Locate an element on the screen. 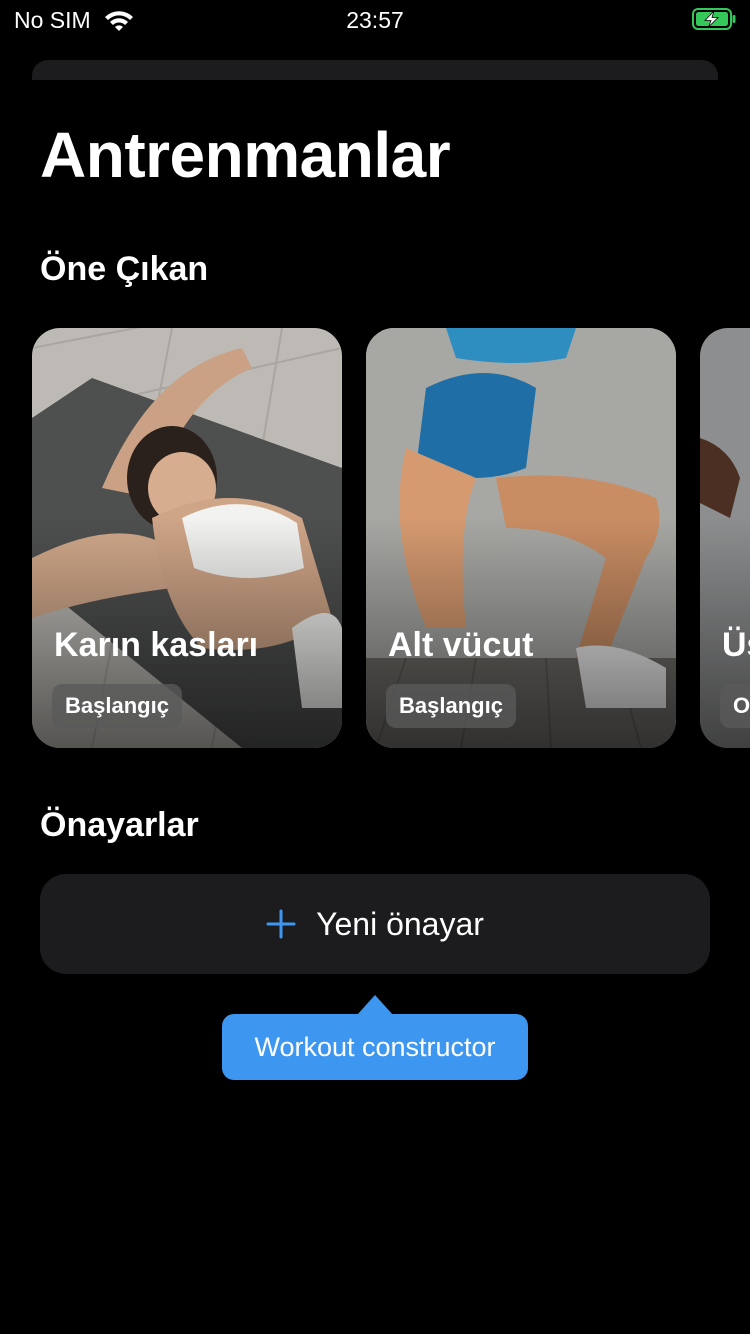  workout-card-upper-body: Üs O is located at coordinates (725, 538).